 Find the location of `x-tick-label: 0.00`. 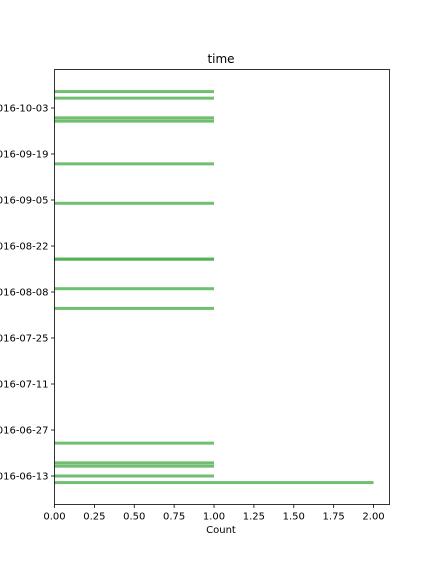

x-tick-label: 0.00 is located at coordinates (54, 517).